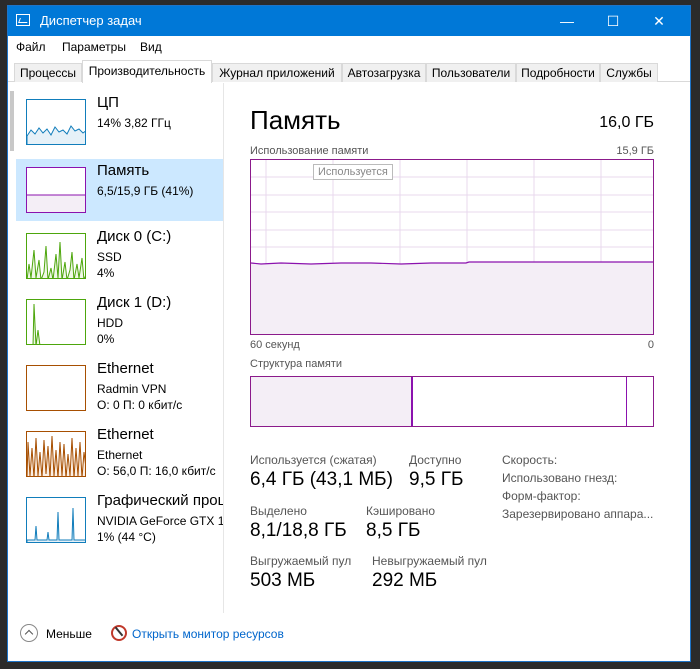  I want to click on nonpaged-pool-label: Невыгружаемый пул, so click(429, 561).